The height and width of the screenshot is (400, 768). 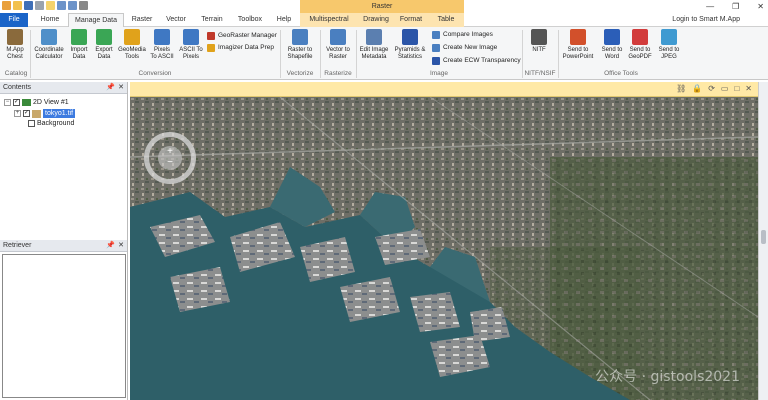 What do you see at coordinates (476, 60) in the screenshot?
I see `create-ecw-transparency-button: Create ECW Transparency` at bounding box center [476, 60].